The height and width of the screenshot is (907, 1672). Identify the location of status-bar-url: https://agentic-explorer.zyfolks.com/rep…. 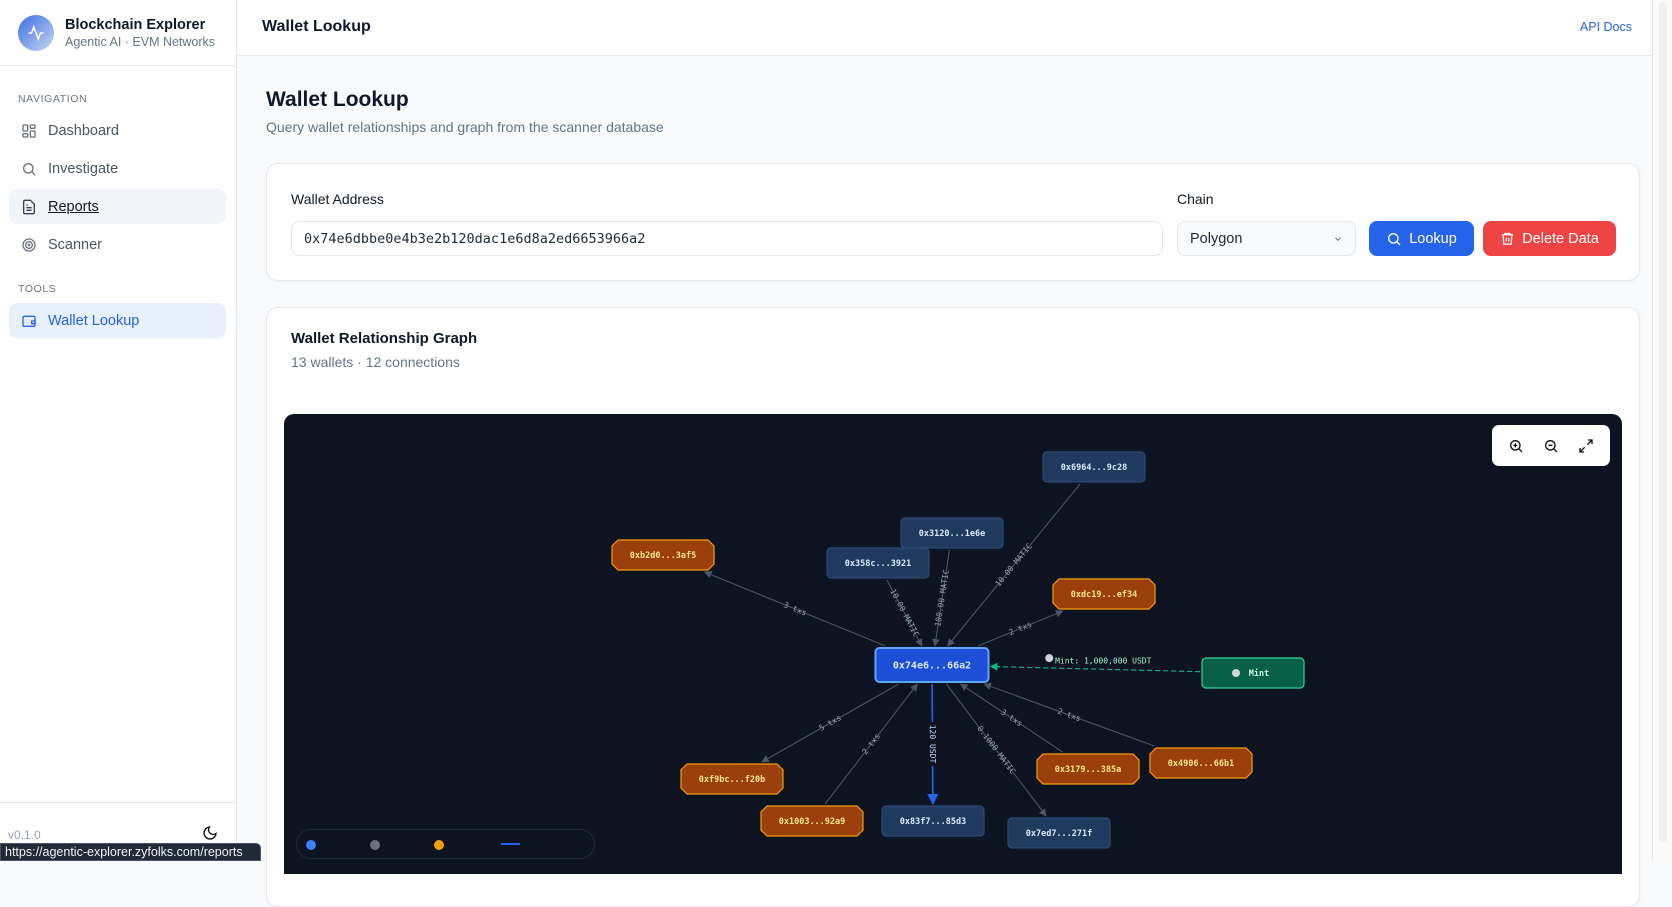
(130, 852).